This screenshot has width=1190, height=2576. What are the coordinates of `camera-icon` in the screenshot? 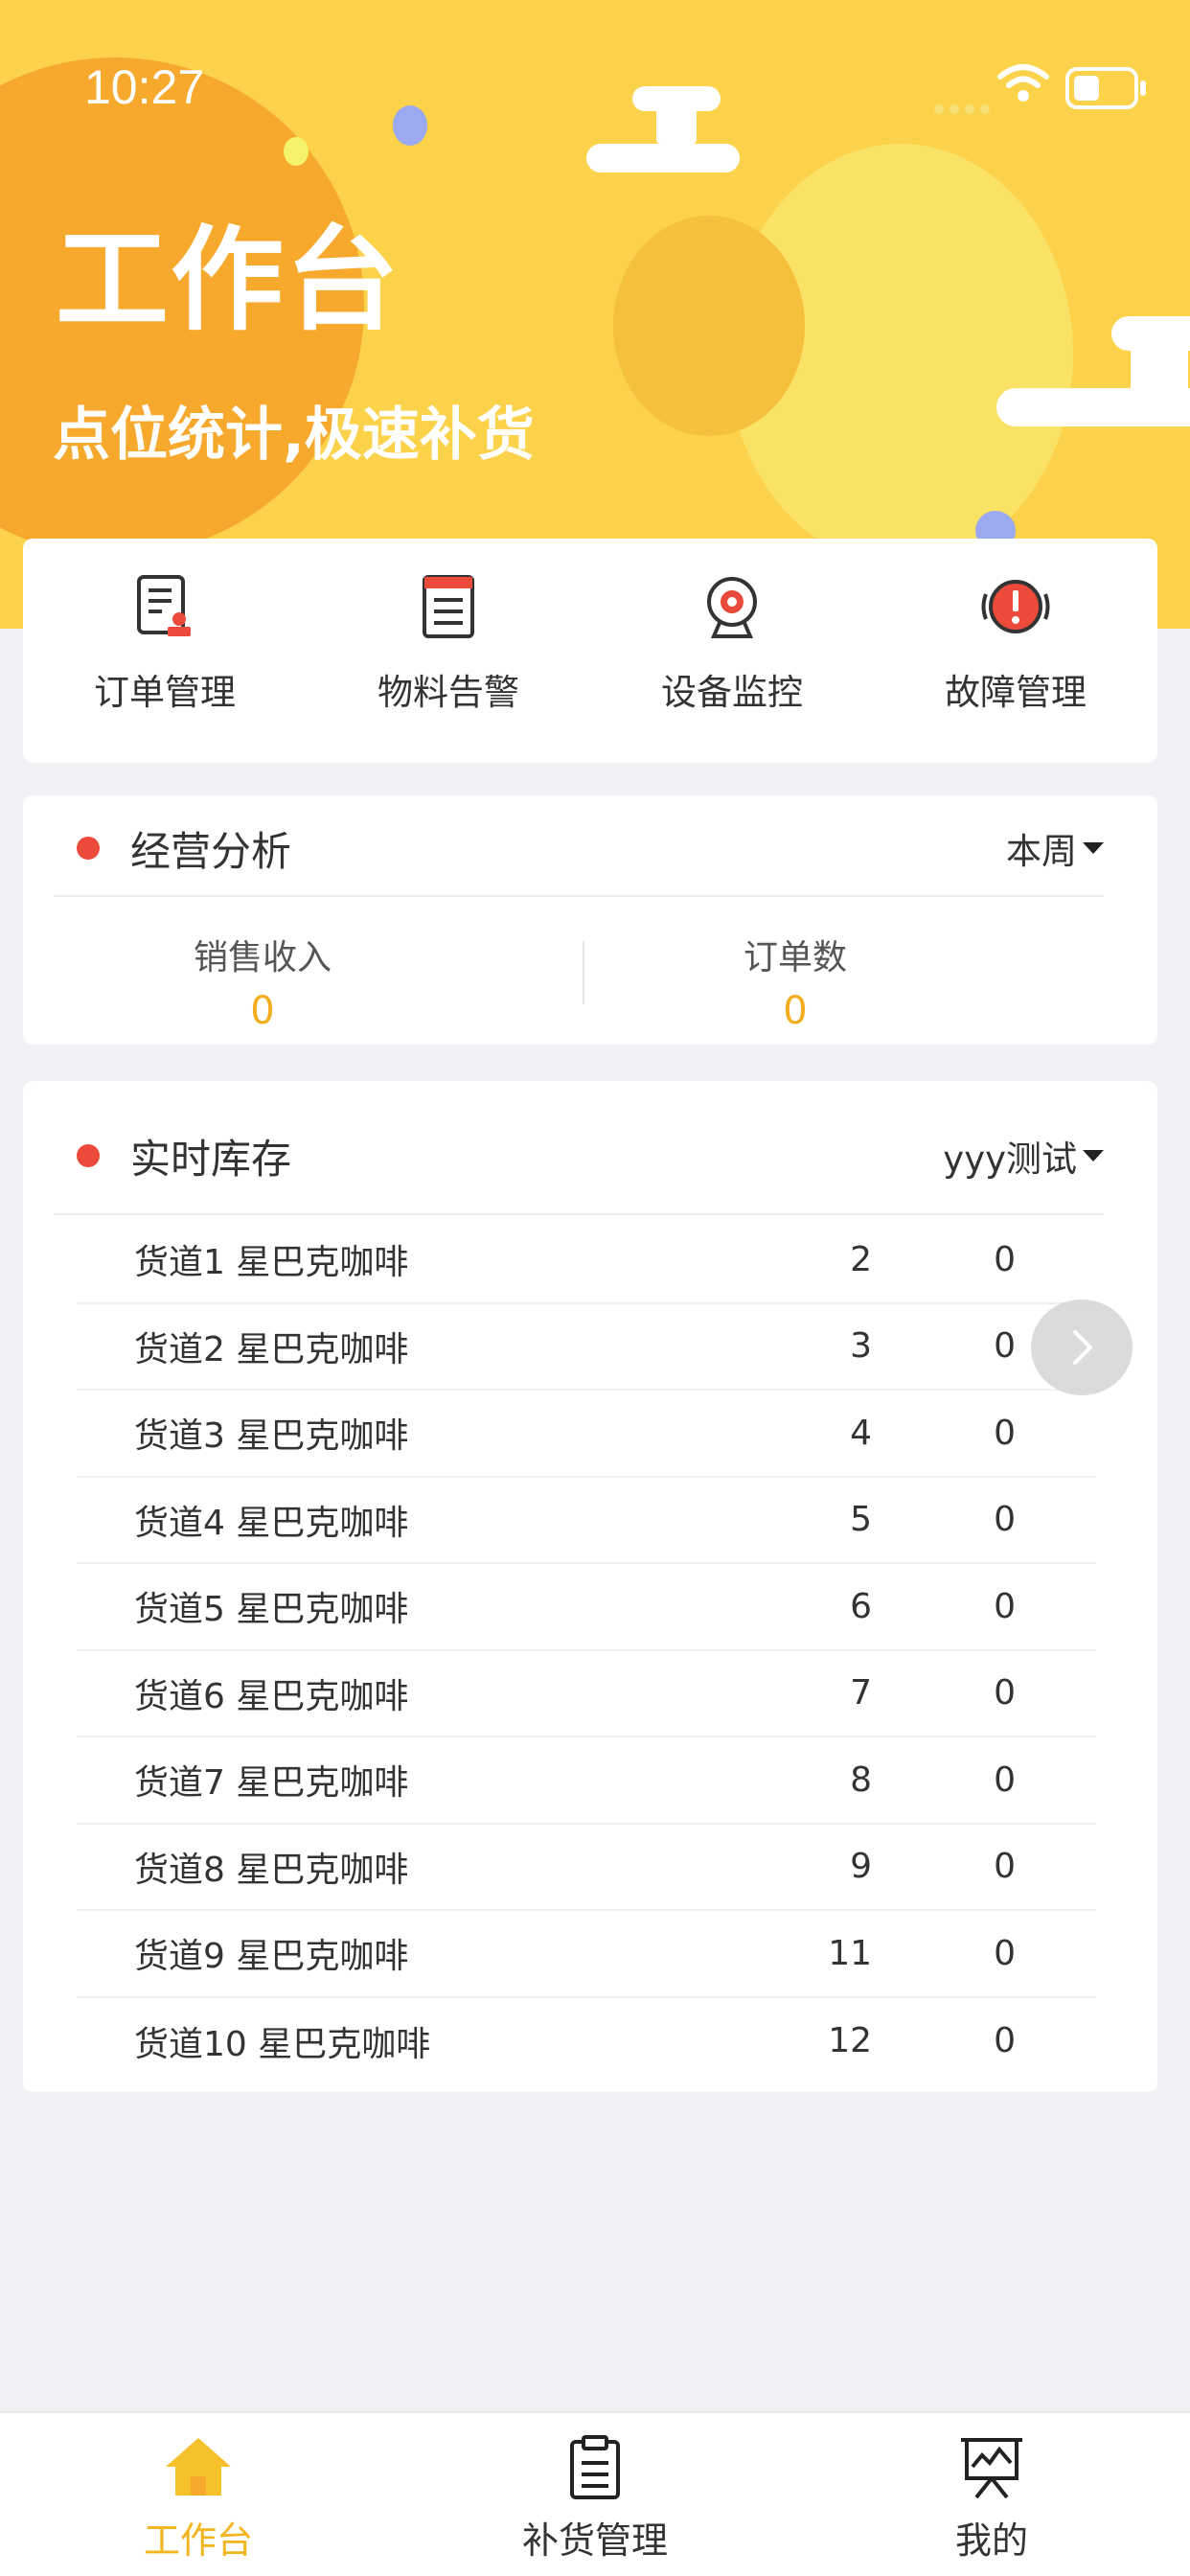 It's located at (732, 607).